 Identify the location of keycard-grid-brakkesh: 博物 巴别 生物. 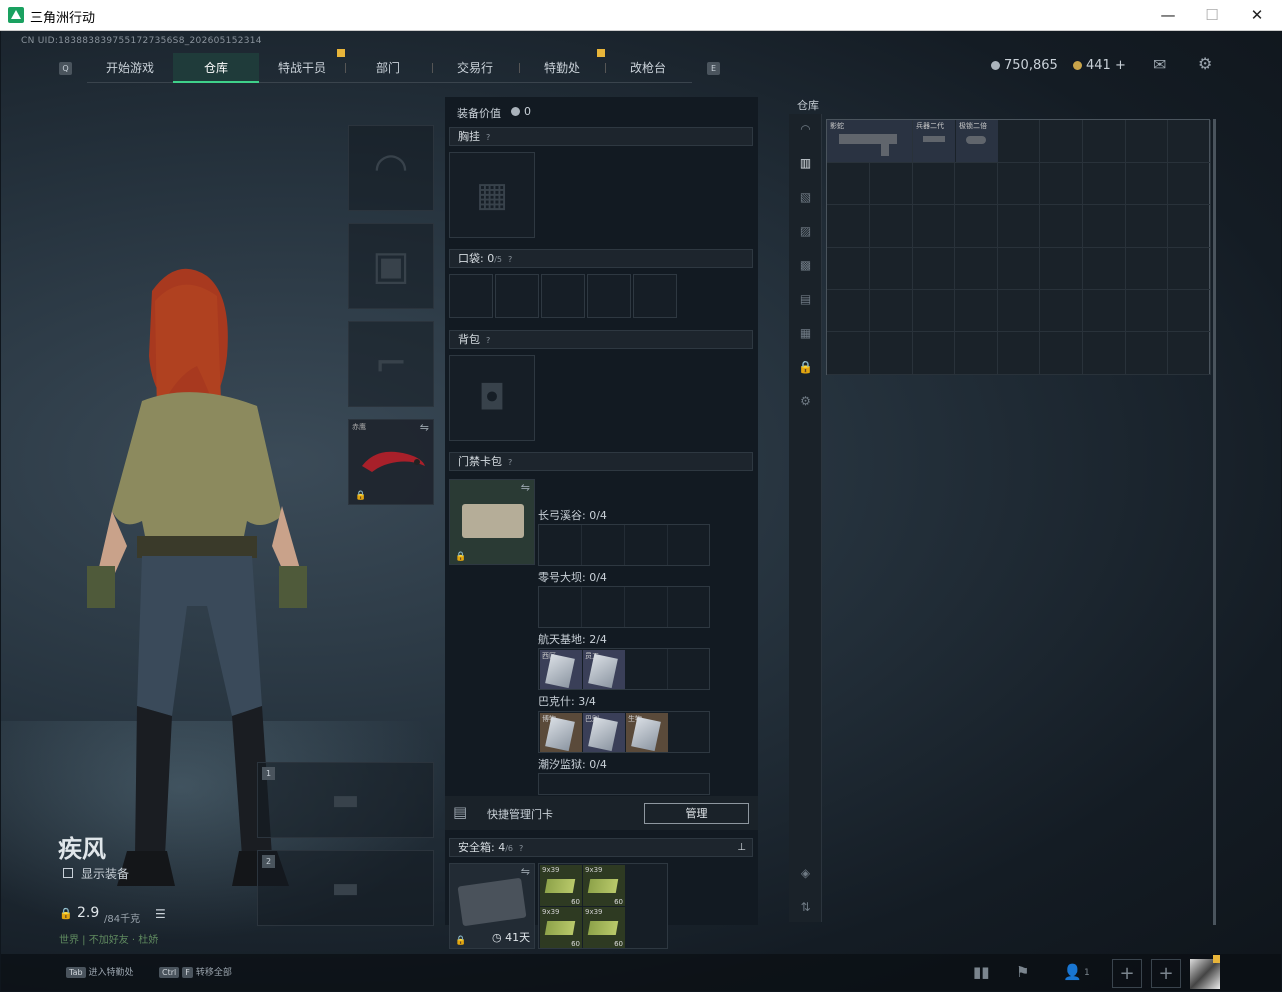
(624, 732).